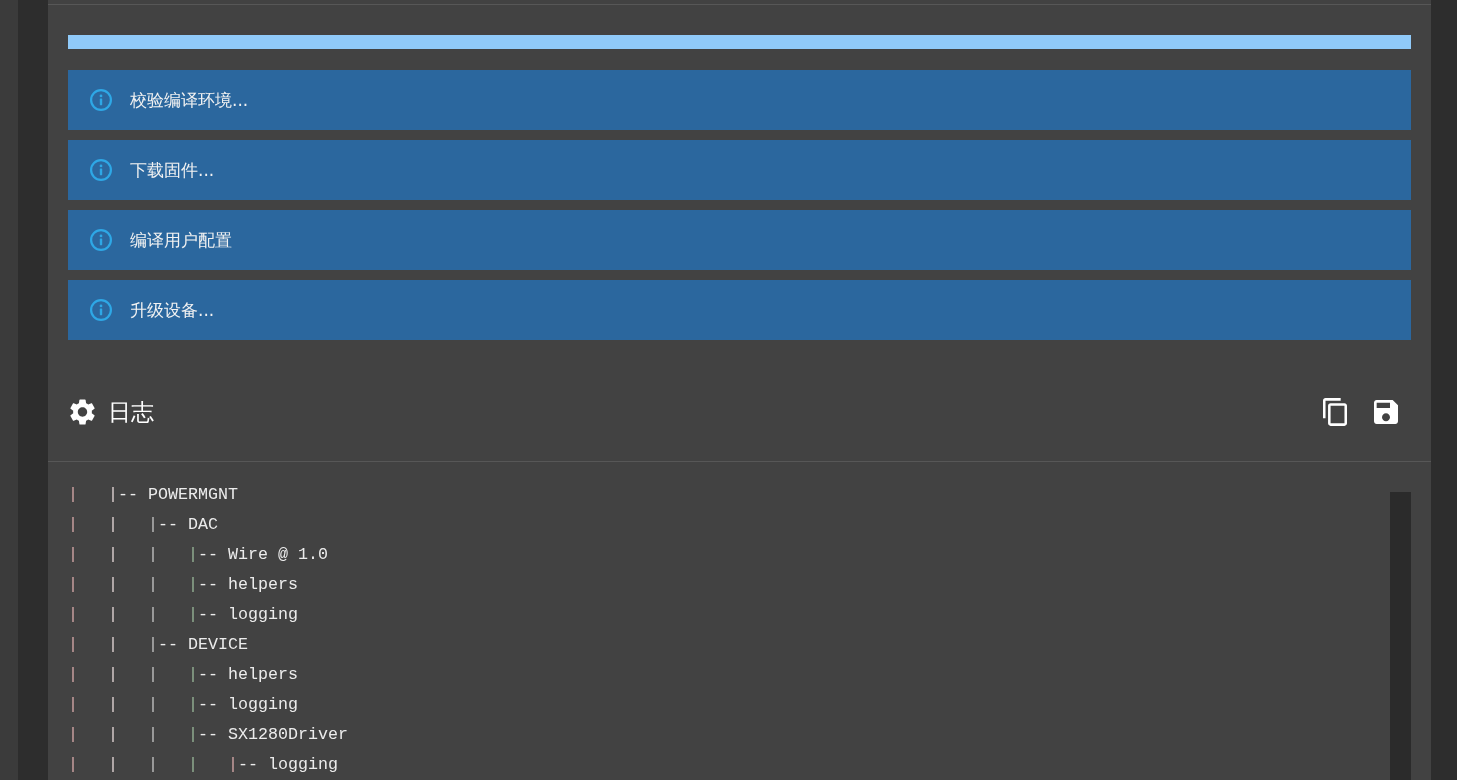 The image size is (1457, 780). Describe the element at coordinates (153, 495) in the screenshot. I see `log-line: | |-- POWERMGNT` at that location.